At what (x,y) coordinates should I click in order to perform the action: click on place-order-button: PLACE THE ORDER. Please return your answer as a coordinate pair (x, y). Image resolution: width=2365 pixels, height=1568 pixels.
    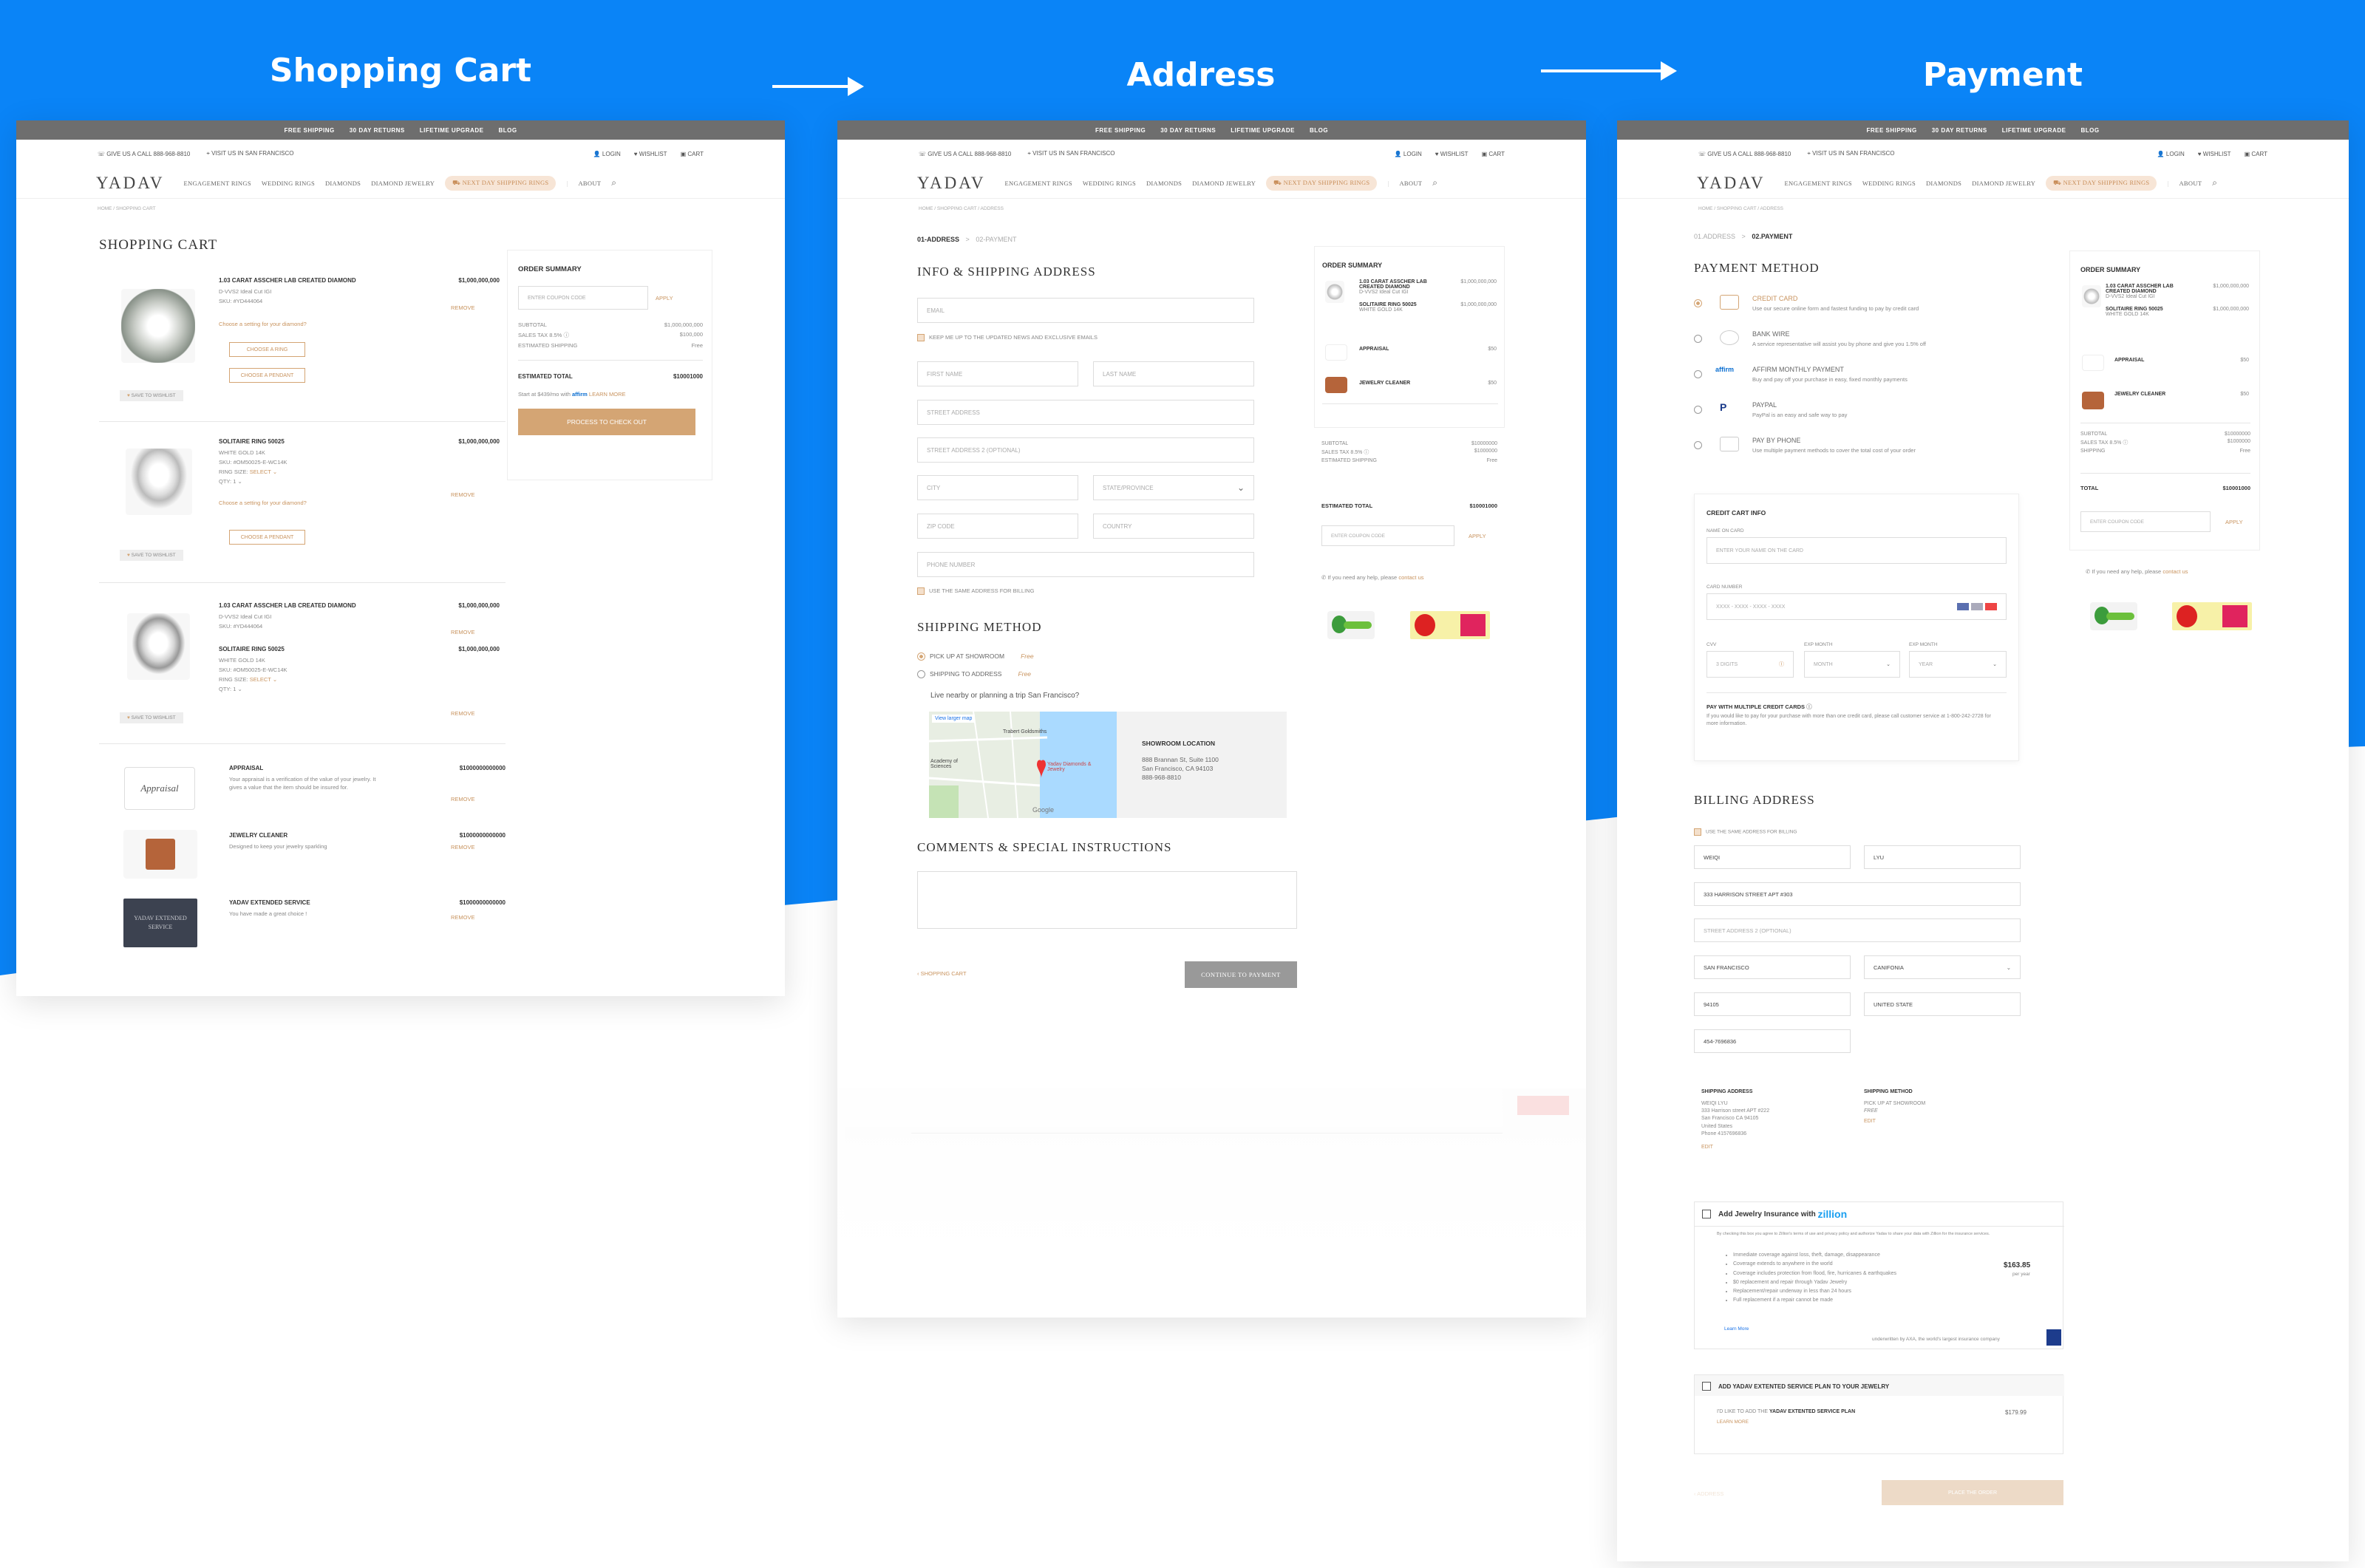
    Looking at the image, I should click on (1972, 1492).